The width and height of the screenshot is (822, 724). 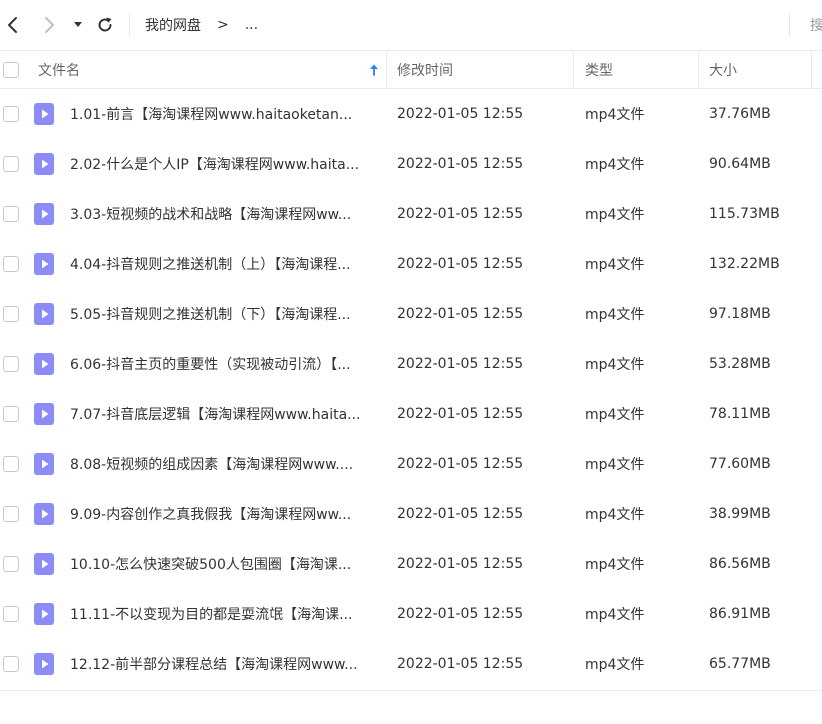 What do you see at coordinates (740, 314) in the screenshot?
I see `file-size: 97.18MB` at bounding box center [740, 314].